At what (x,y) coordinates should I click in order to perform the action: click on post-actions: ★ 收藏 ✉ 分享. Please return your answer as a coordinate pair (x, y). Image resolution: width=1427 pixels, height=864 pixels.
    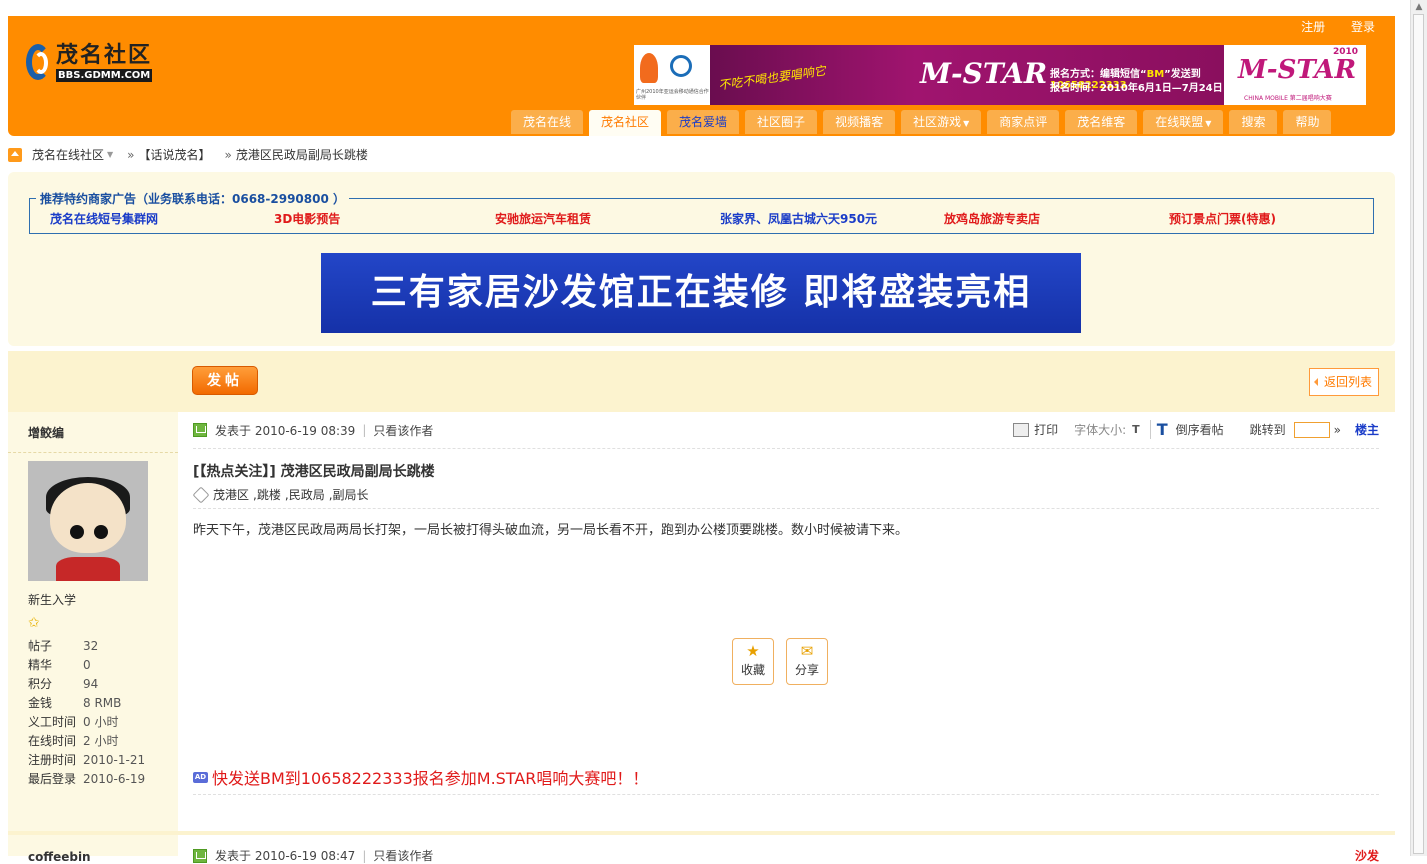
    Looking at the image, I should click on (786, 661).